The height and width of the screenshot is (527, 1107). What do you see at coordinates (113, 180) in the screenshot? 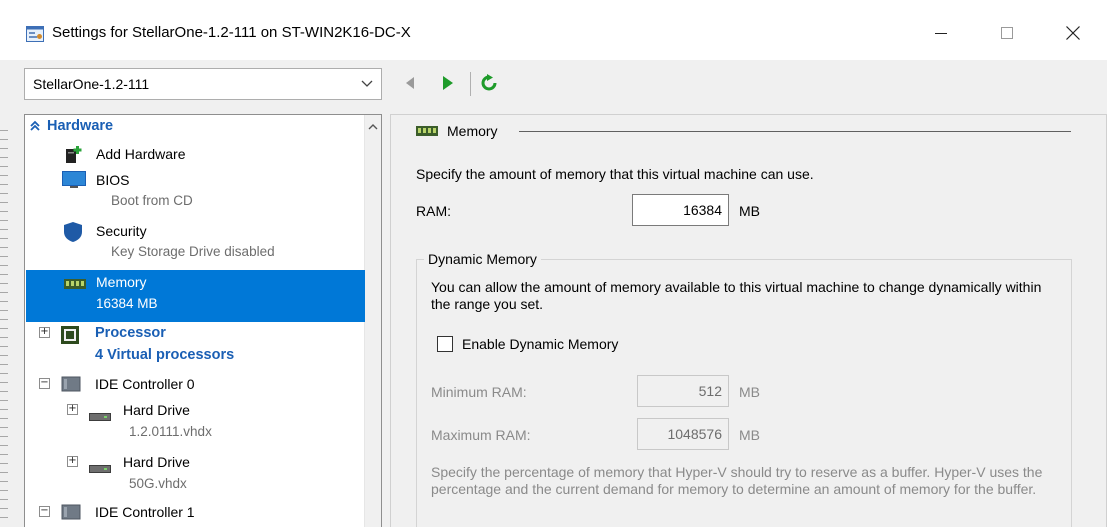
I see `tree-item-label: BIOS` at bounding box center [113, 180].